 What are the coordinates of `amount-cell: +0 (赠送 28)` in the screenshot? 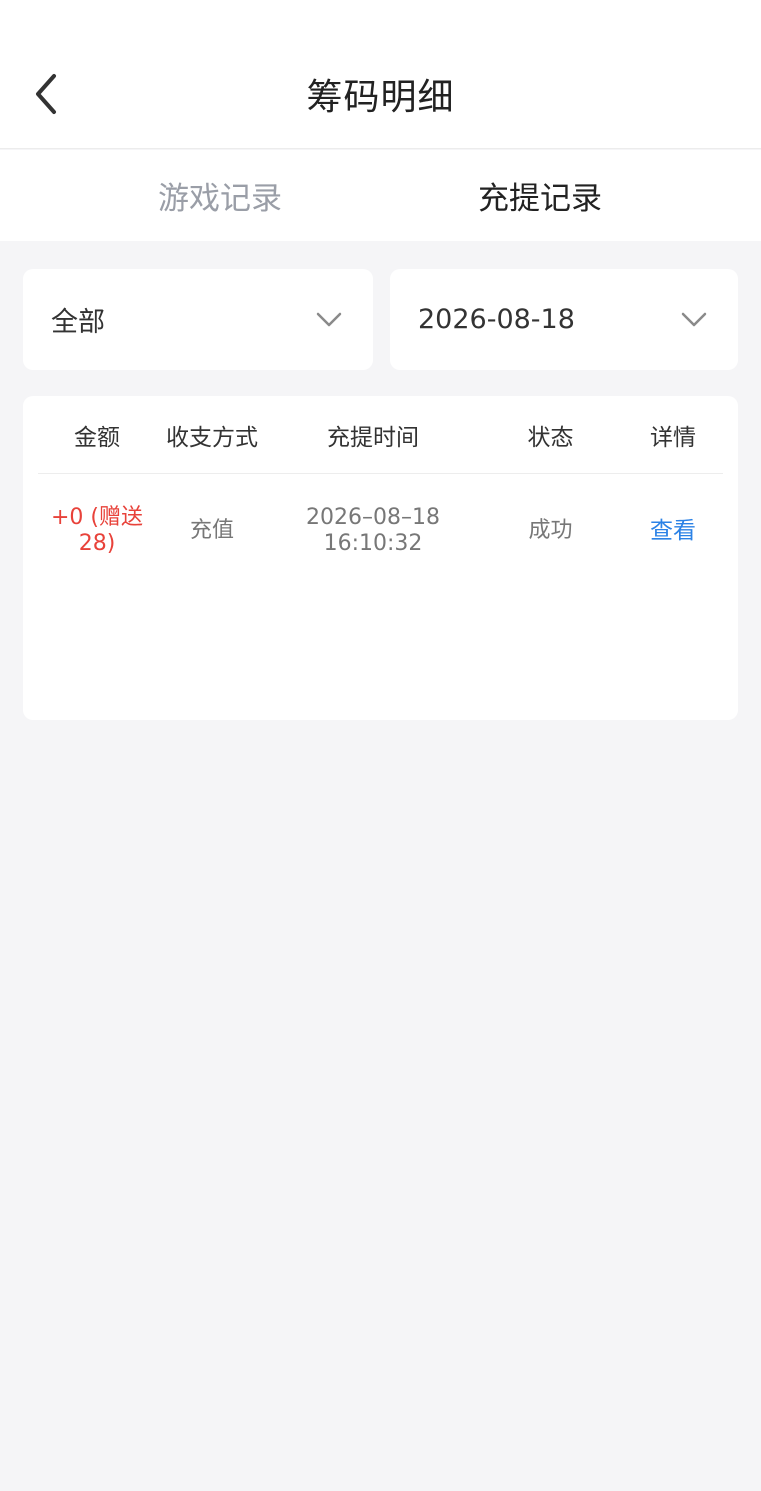 It's located at (97, 531).